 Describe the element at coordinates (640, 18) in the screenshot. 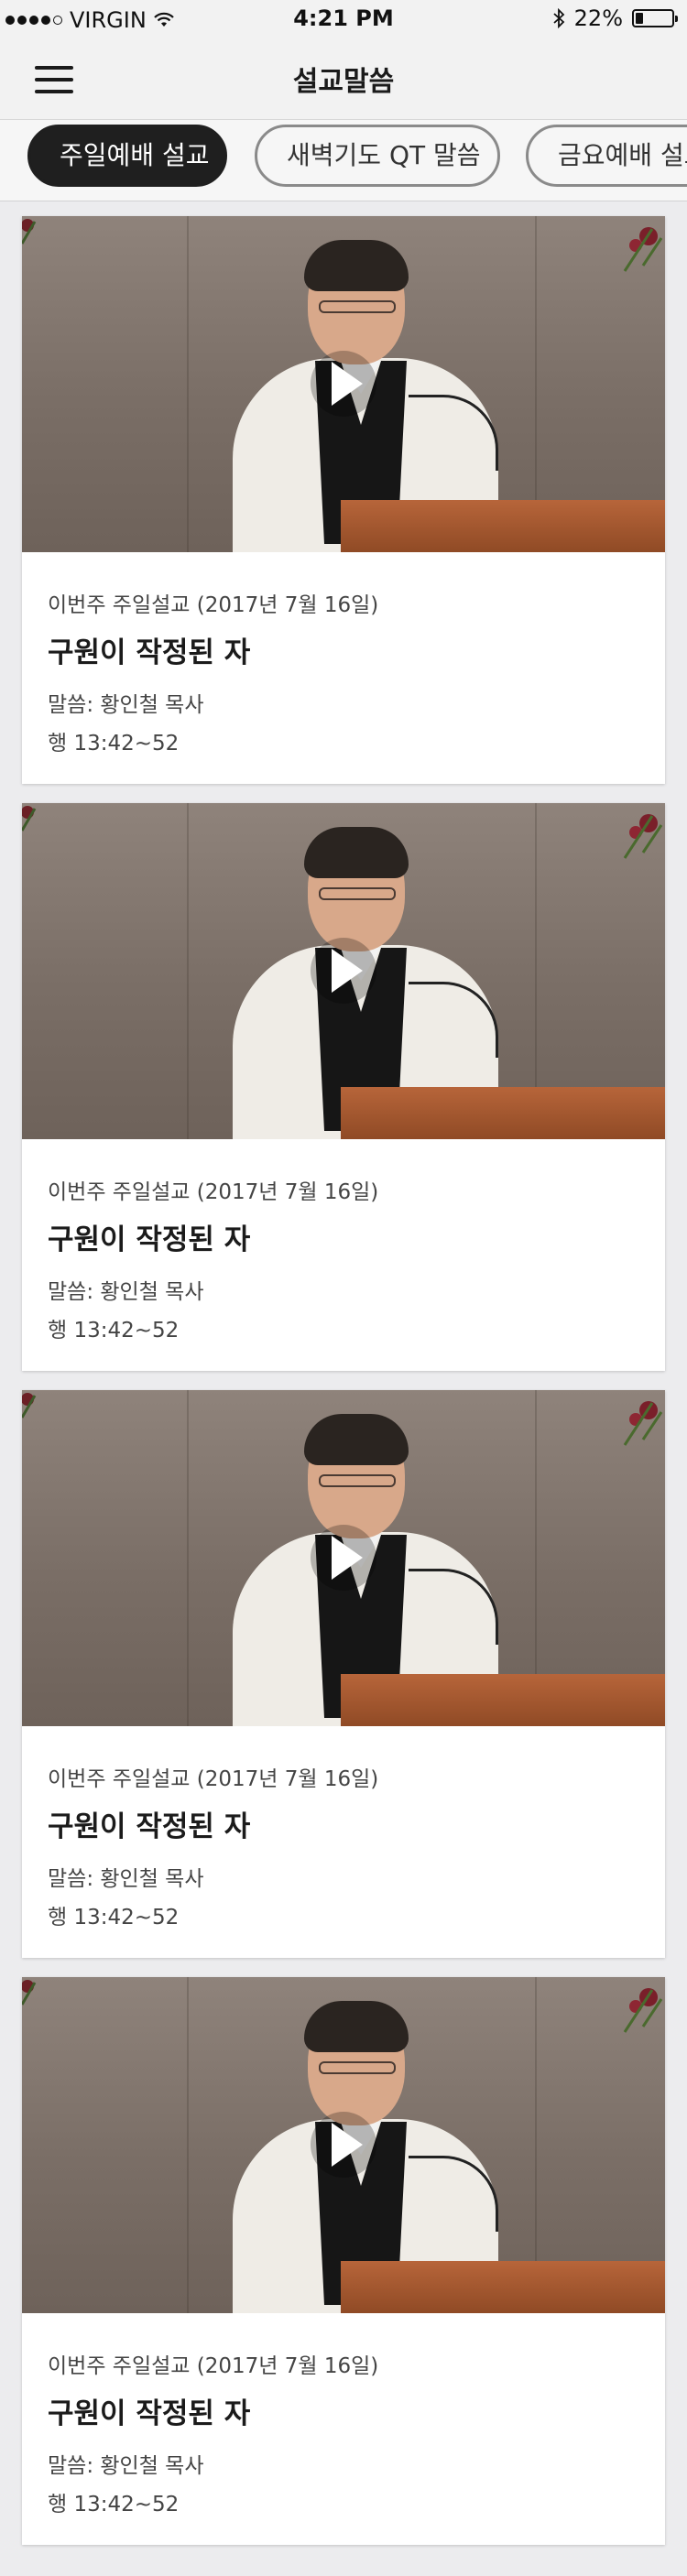

I see `battery-level` at that location.